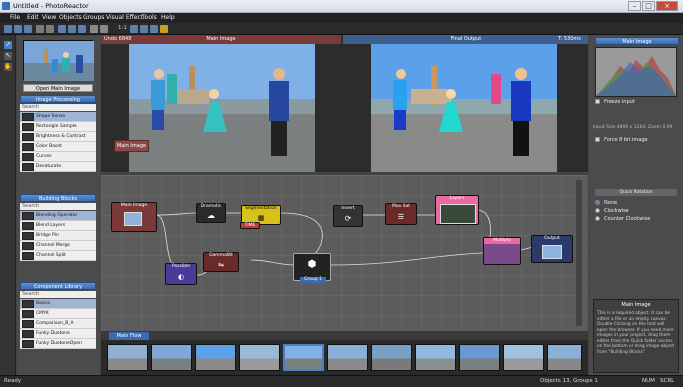 The image size is (683, 387). I want to click on cut-icon, so click(62, 29).